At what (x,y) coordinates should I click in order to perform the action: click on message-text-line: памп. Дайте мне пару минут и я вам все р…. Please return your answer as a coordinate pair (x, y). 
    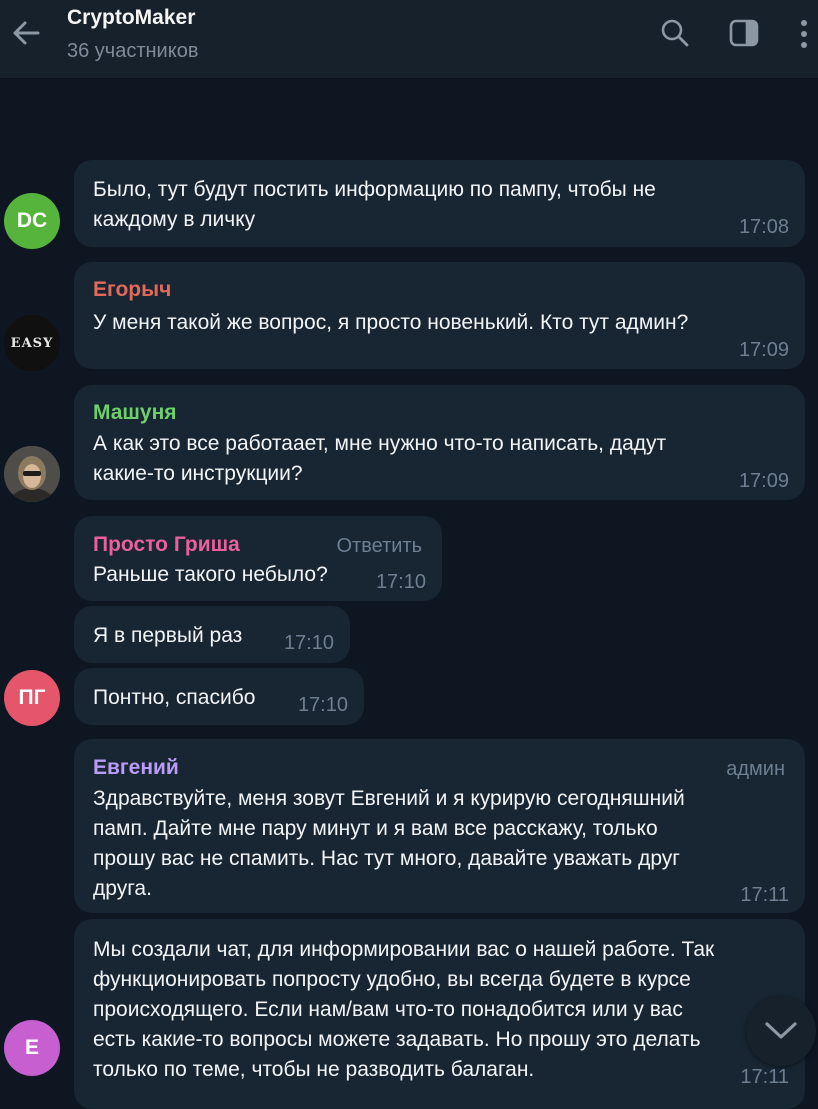
    Looking at the image, I should click on (375, 828).